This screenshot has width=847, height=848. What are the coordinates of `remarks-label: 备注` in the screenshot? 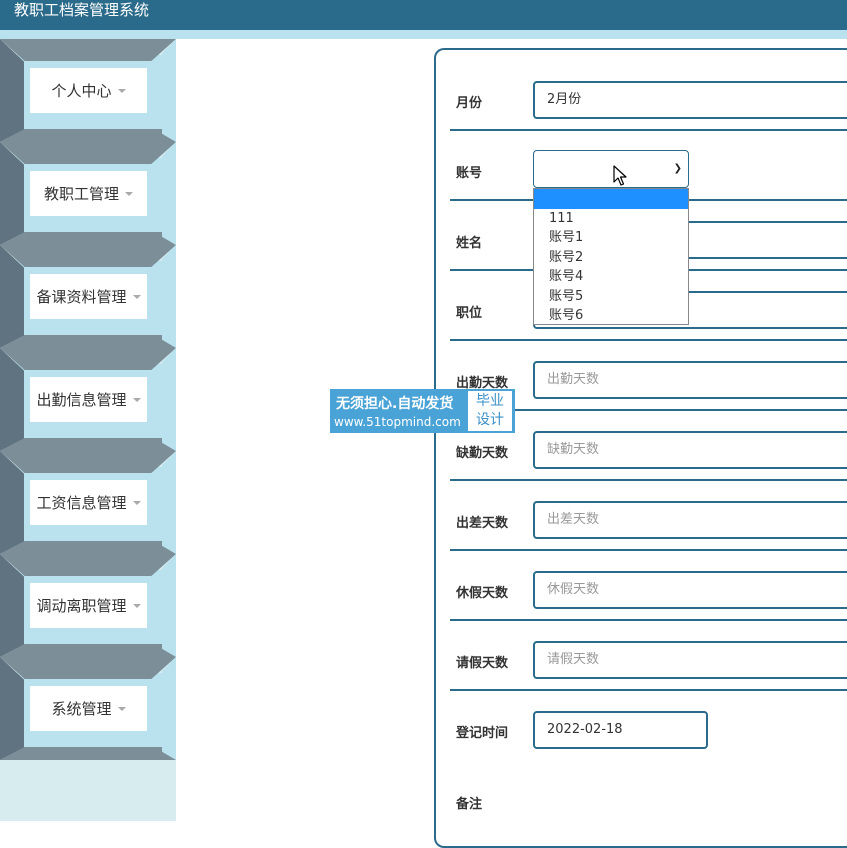 It's located at (469, 804).